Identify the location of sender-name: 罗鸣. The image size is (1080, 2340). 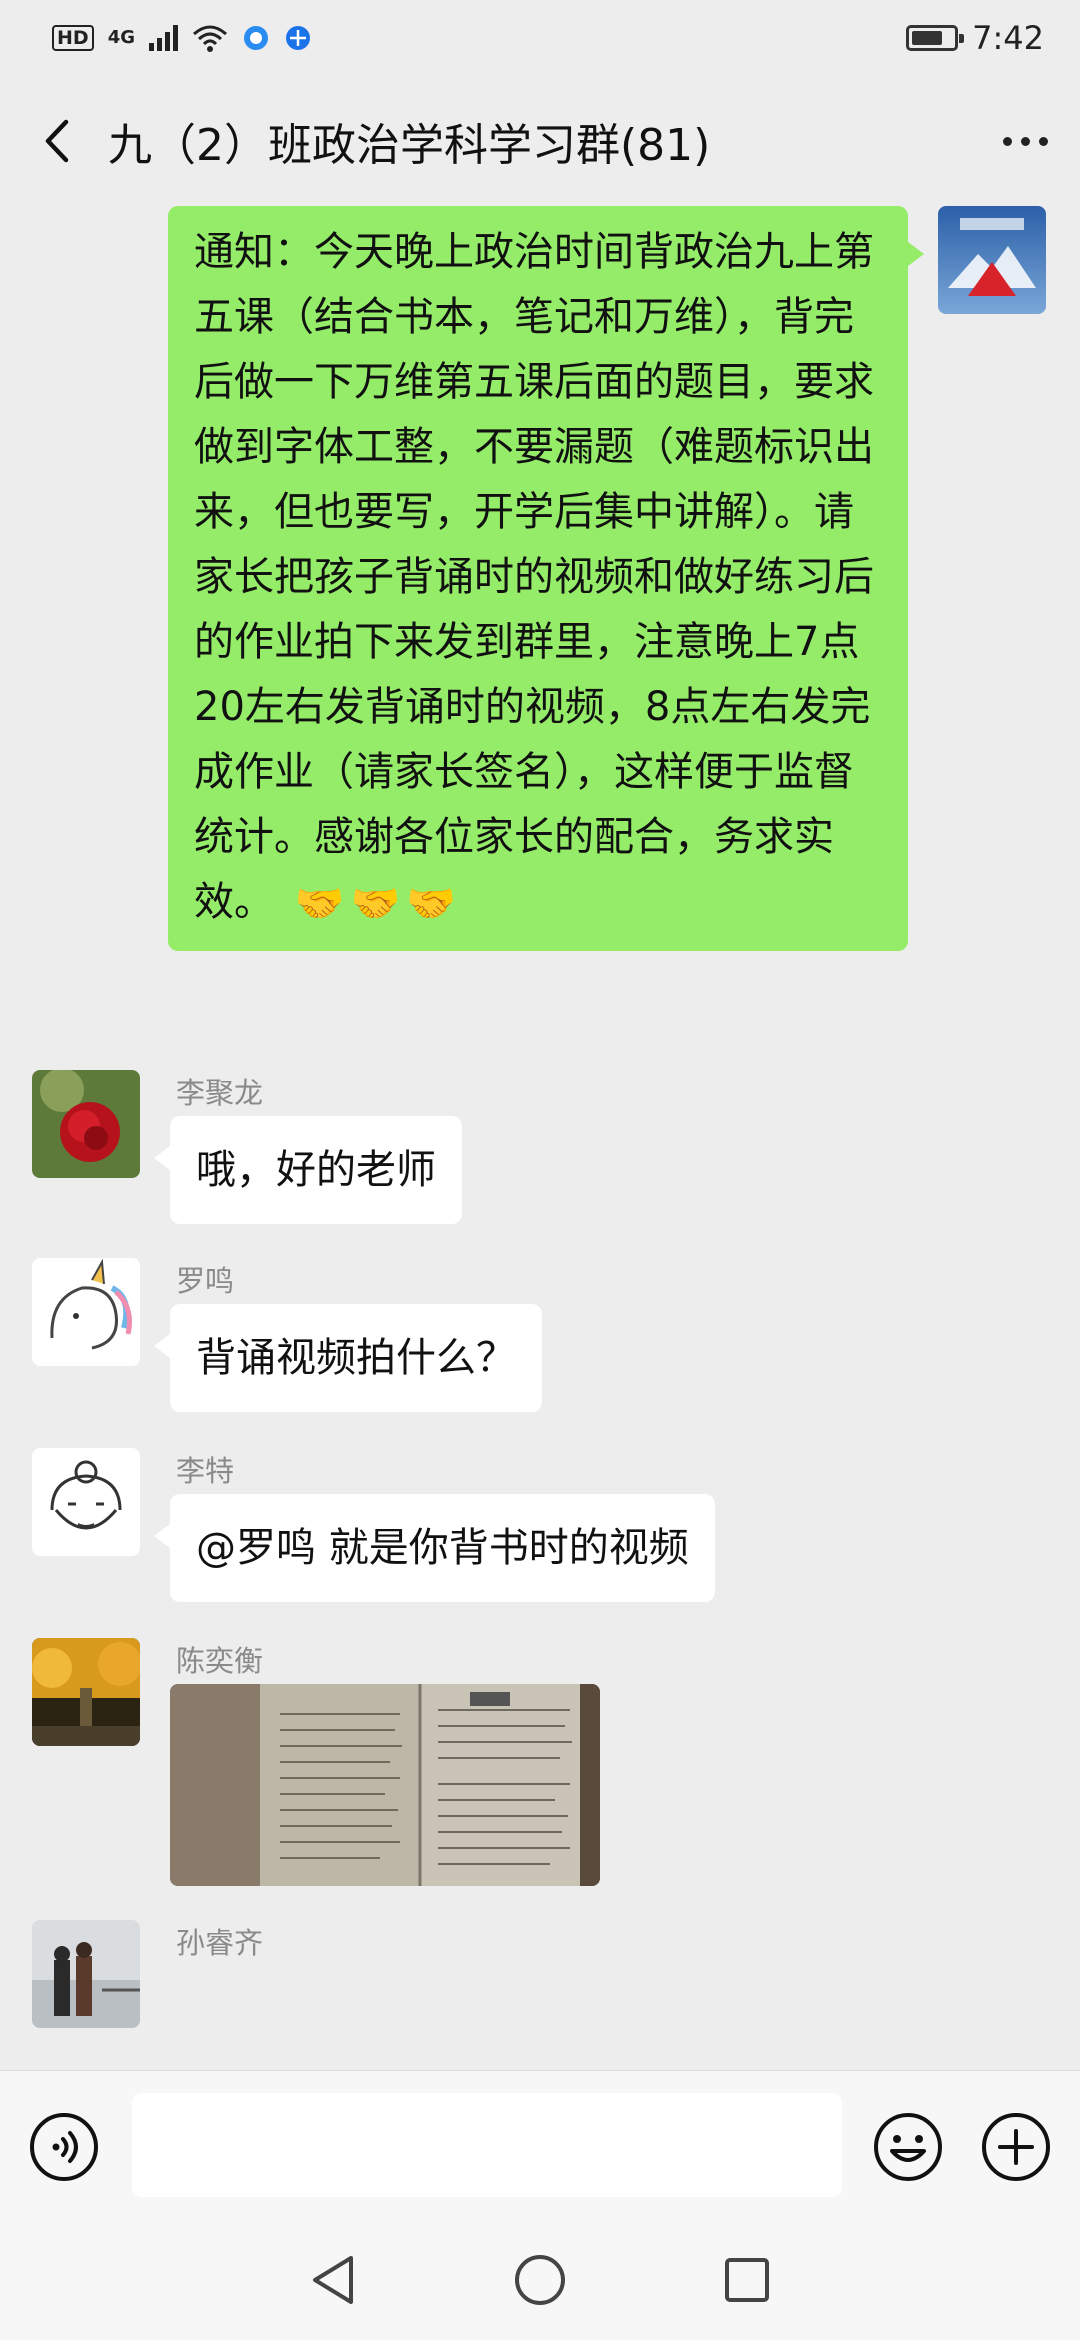
(205, 1281).